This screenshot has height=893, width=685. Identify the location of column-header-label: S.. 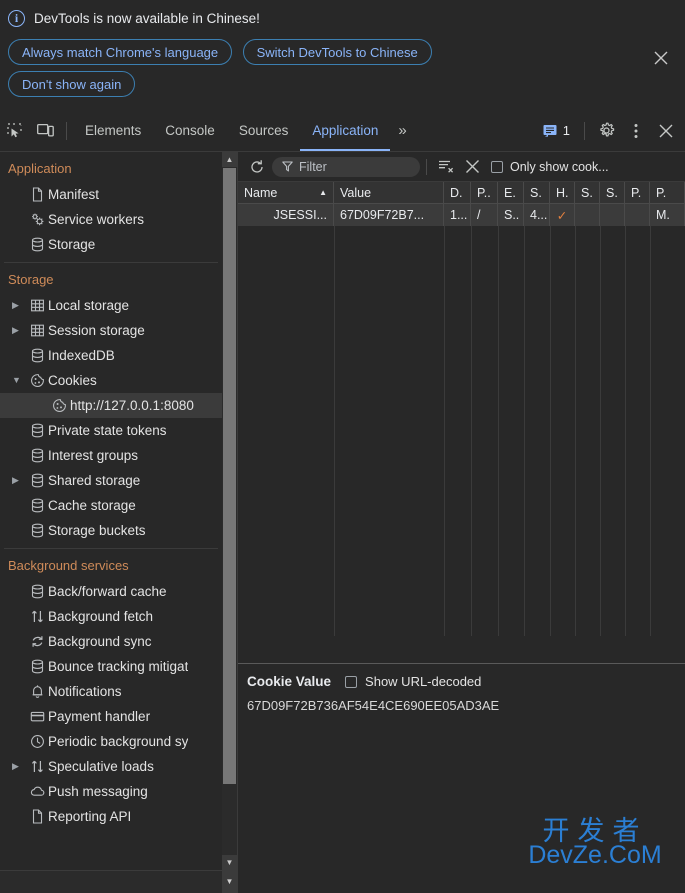
(587, 192).